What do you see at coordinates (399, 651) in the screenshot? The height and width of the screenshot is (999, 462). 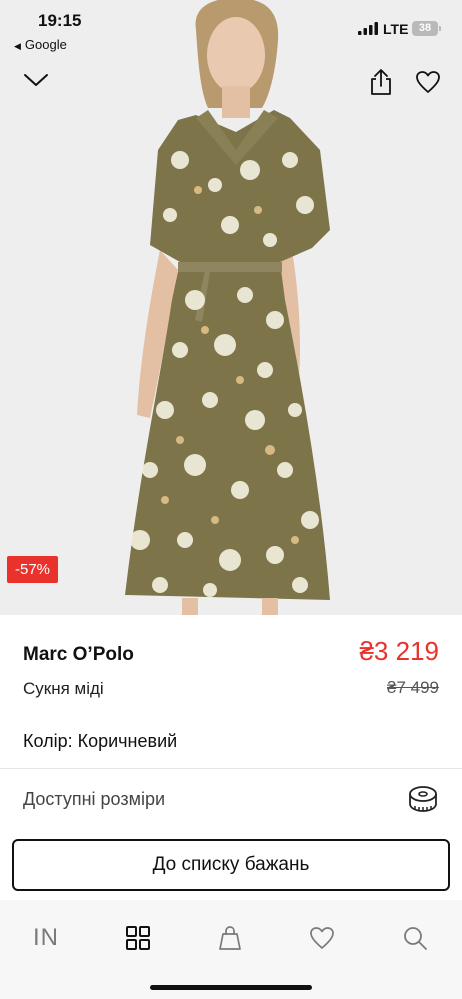 I see `sale-price: ₴3 219` at bounding box center [399, 651].